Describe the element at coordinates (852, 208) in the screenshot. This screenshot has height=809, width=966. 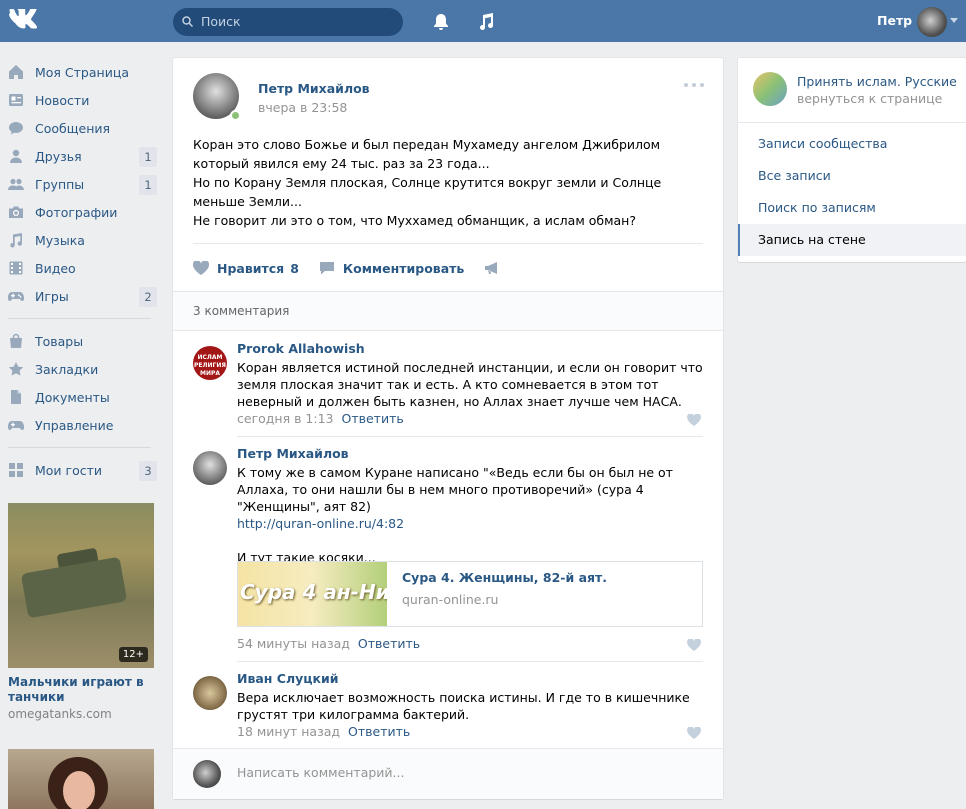
I see `menu-search-posts: Поиск по записям` at that location.